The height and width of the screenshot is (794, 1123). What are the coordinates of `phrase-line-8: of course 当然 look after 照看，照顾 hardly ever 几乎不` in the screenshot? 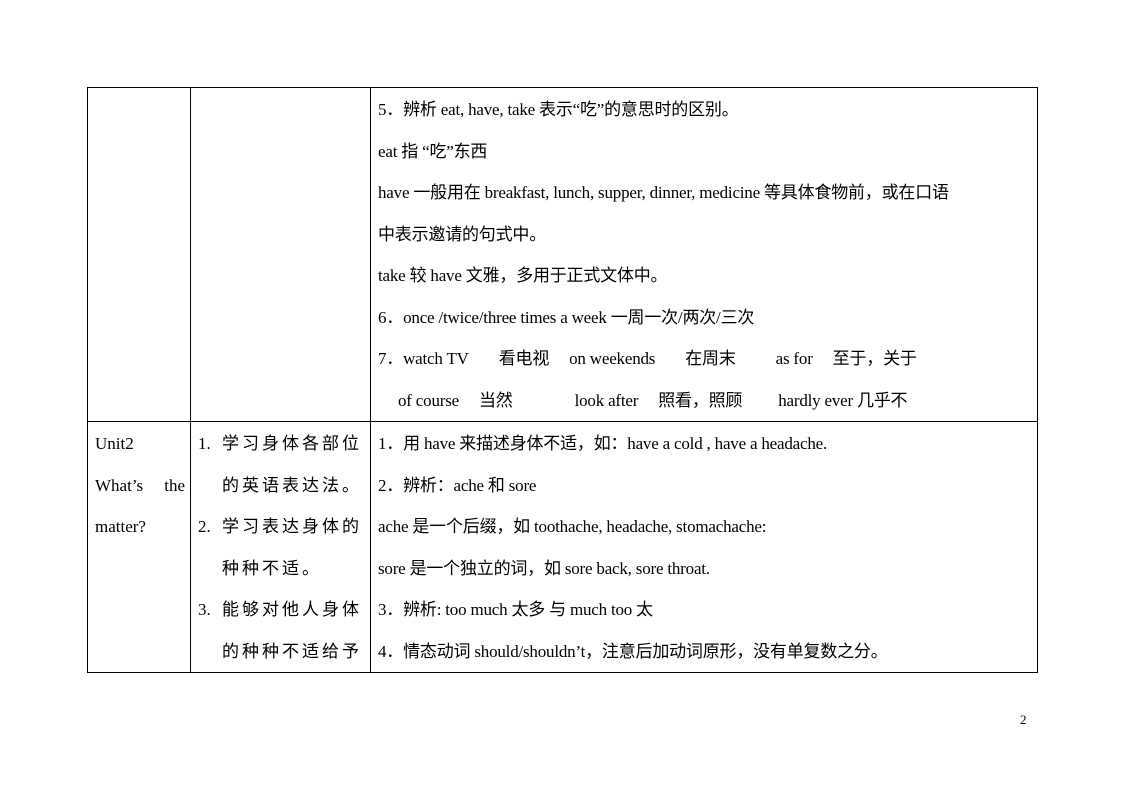 It's located at (707, 401).